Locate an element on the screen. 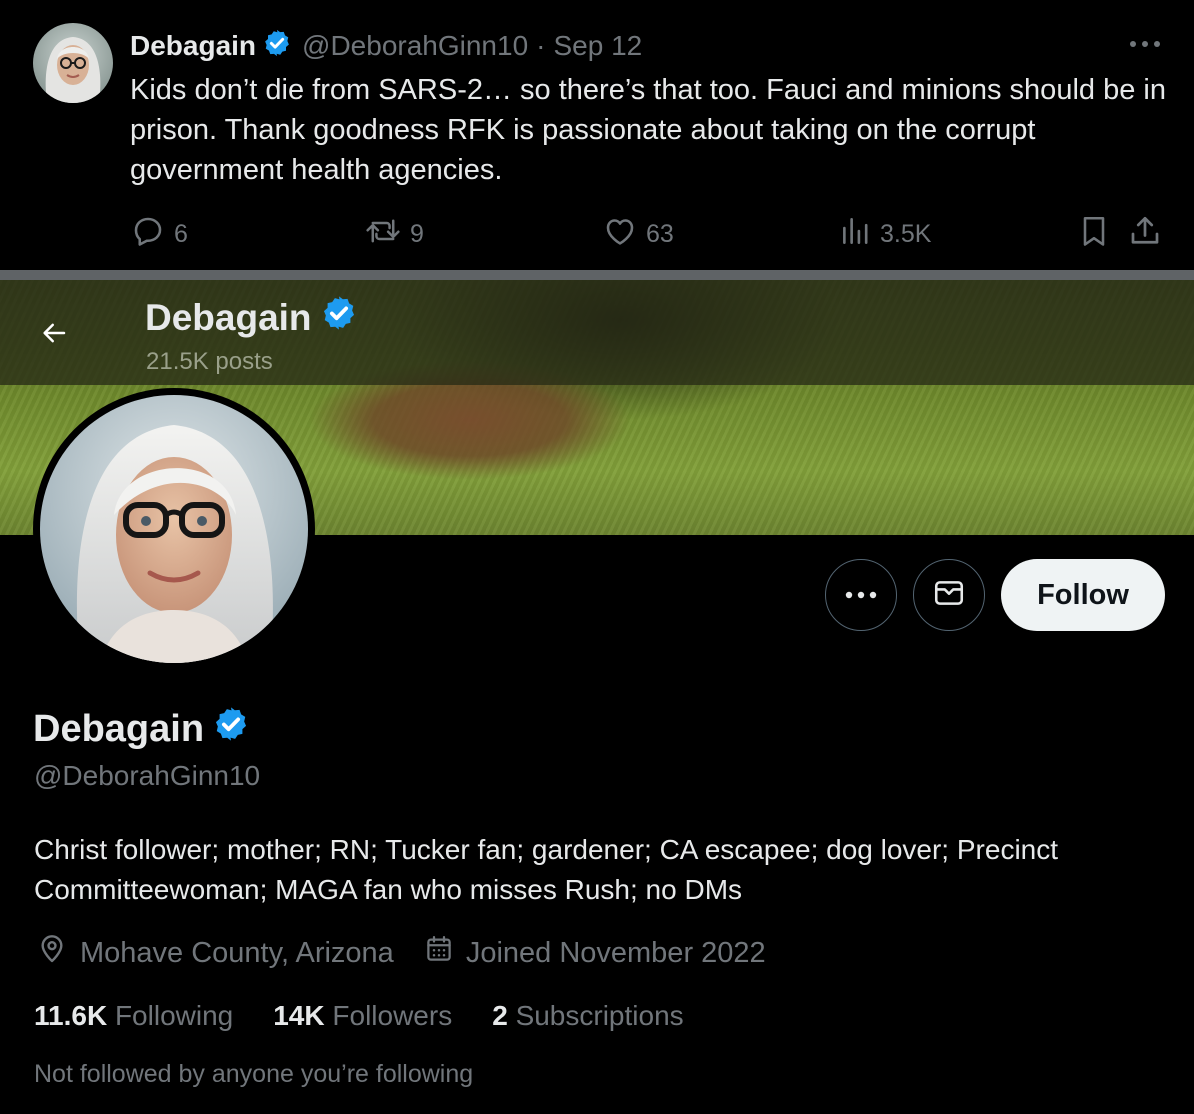 This screenshot has height=1114, width=1194. followers-label: Followers is located at coordinates (392, 1015).